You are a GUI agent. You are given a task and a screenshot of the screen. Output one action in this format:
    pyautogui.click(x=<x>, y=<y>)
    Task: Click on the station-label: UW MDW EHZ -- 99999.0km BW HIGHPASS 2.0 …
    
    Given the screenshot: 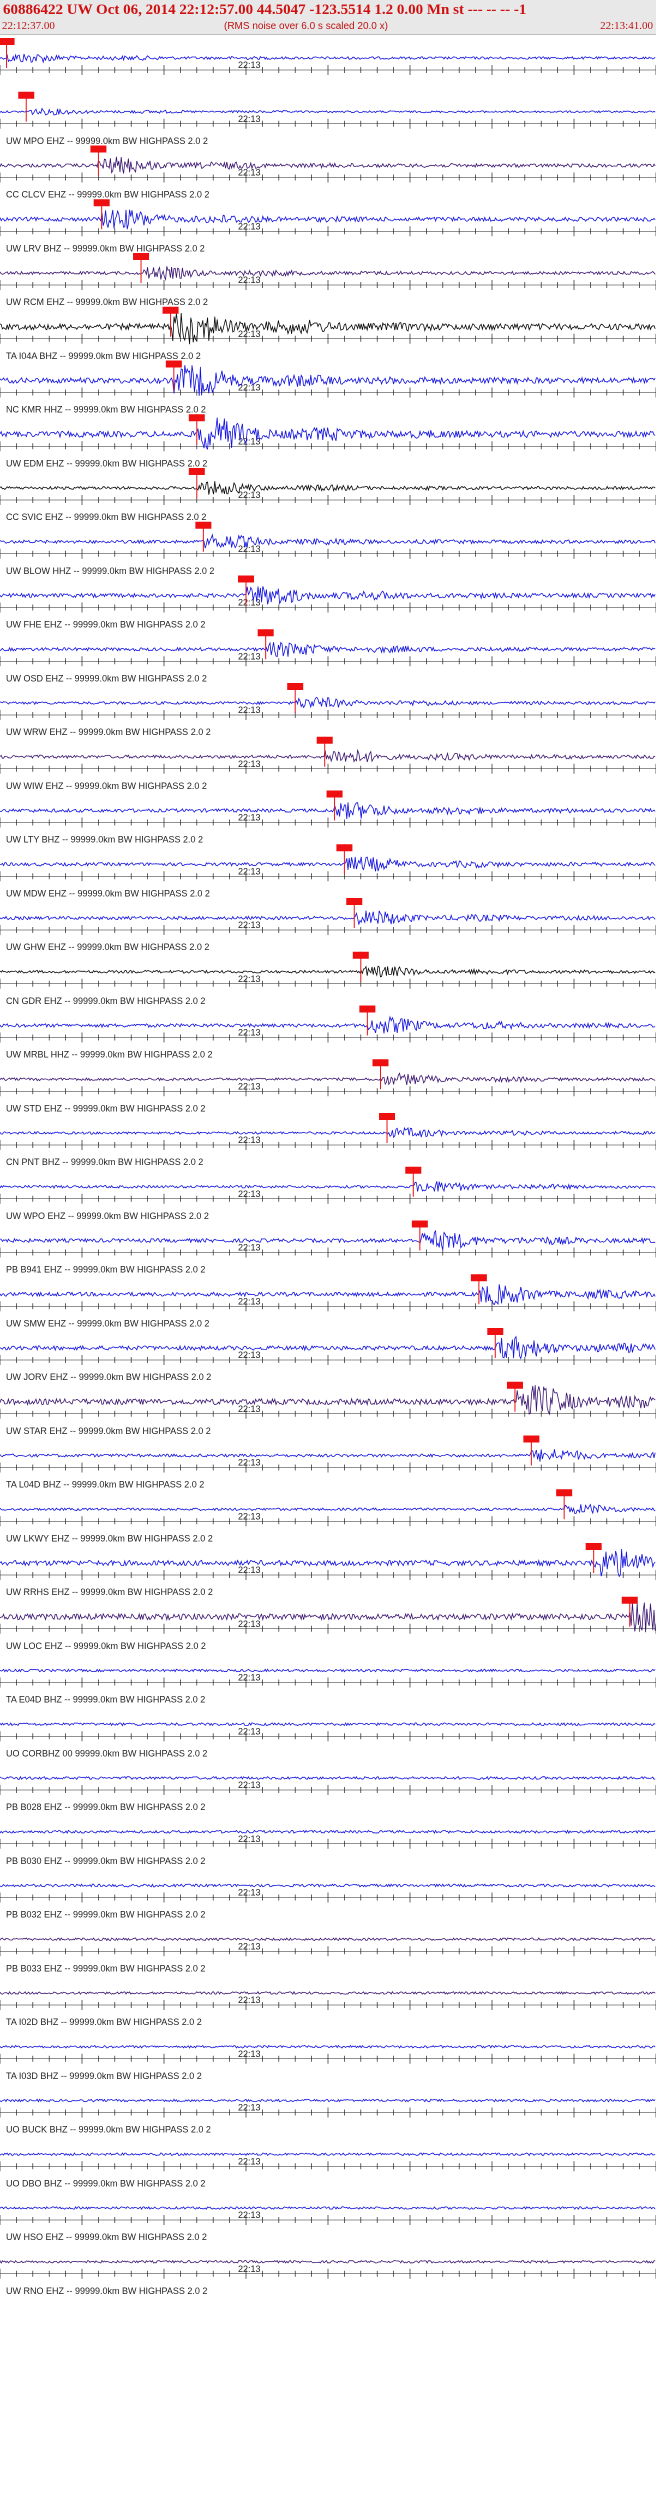 What is the action you would take?
    pyautogui.click(x=108, y=893)
    